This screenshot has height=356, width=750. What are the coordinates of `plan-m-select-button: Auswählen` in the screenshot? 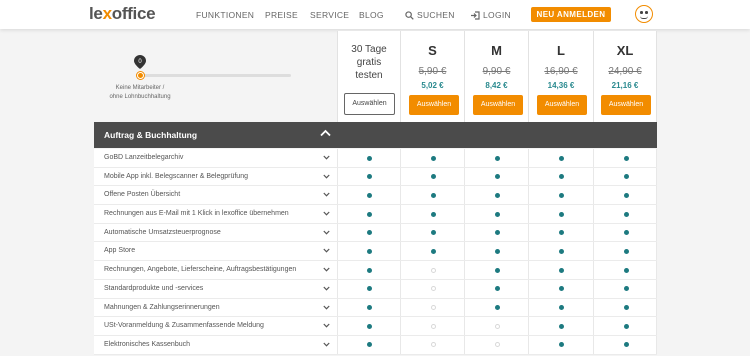 It's located at (498, 105).